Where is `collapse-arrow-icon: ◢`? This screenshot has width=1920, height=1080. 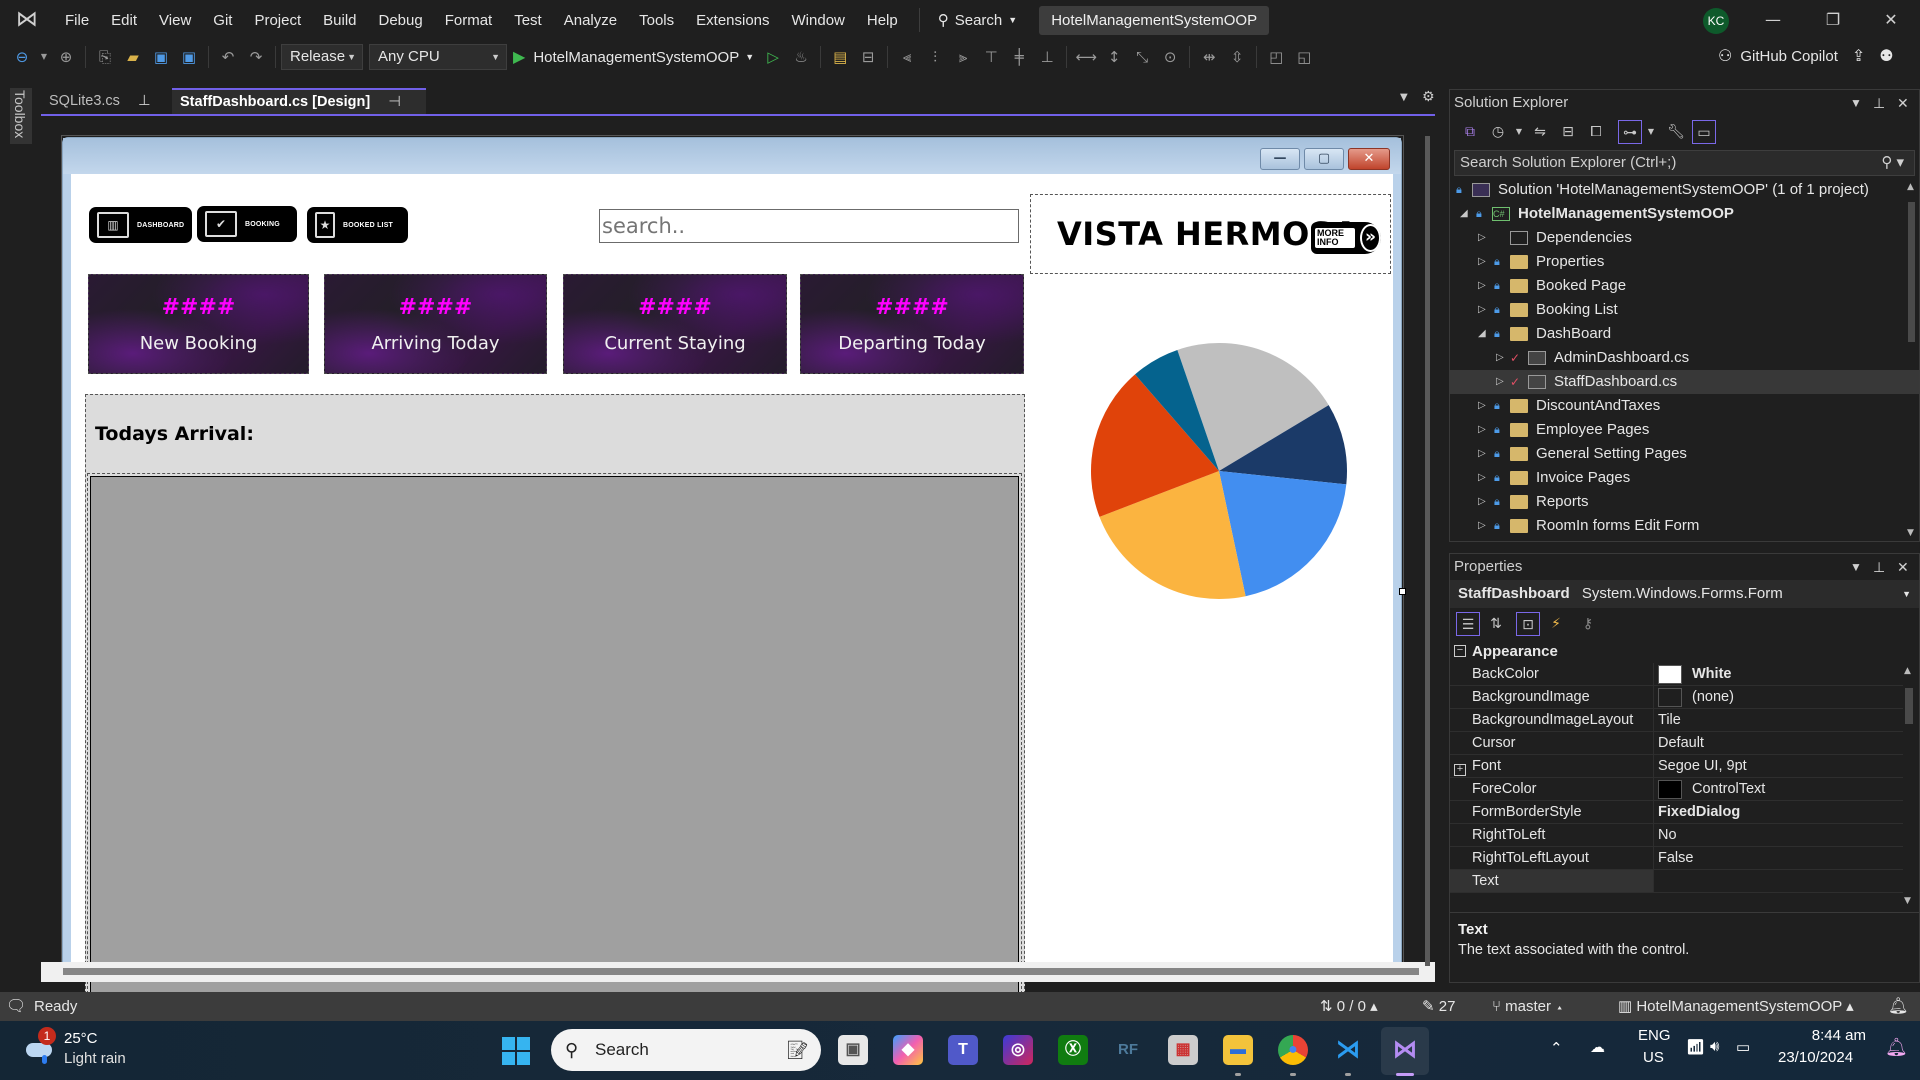 collapse-arrow-icon: ◢ is located at coordinates (1482, 334).